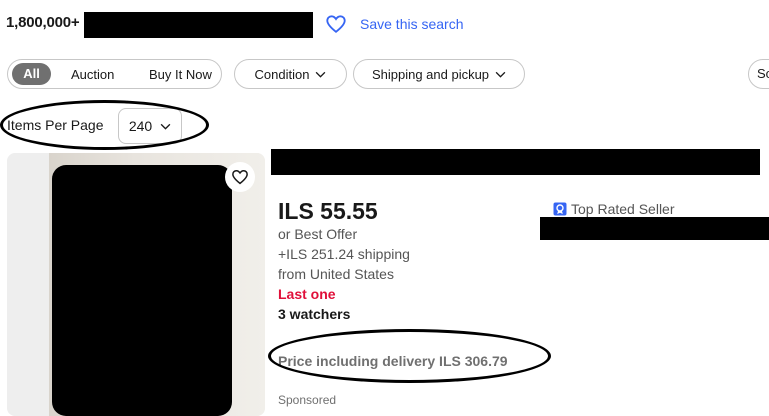  I want to click on watch-button, so click(240, 177).